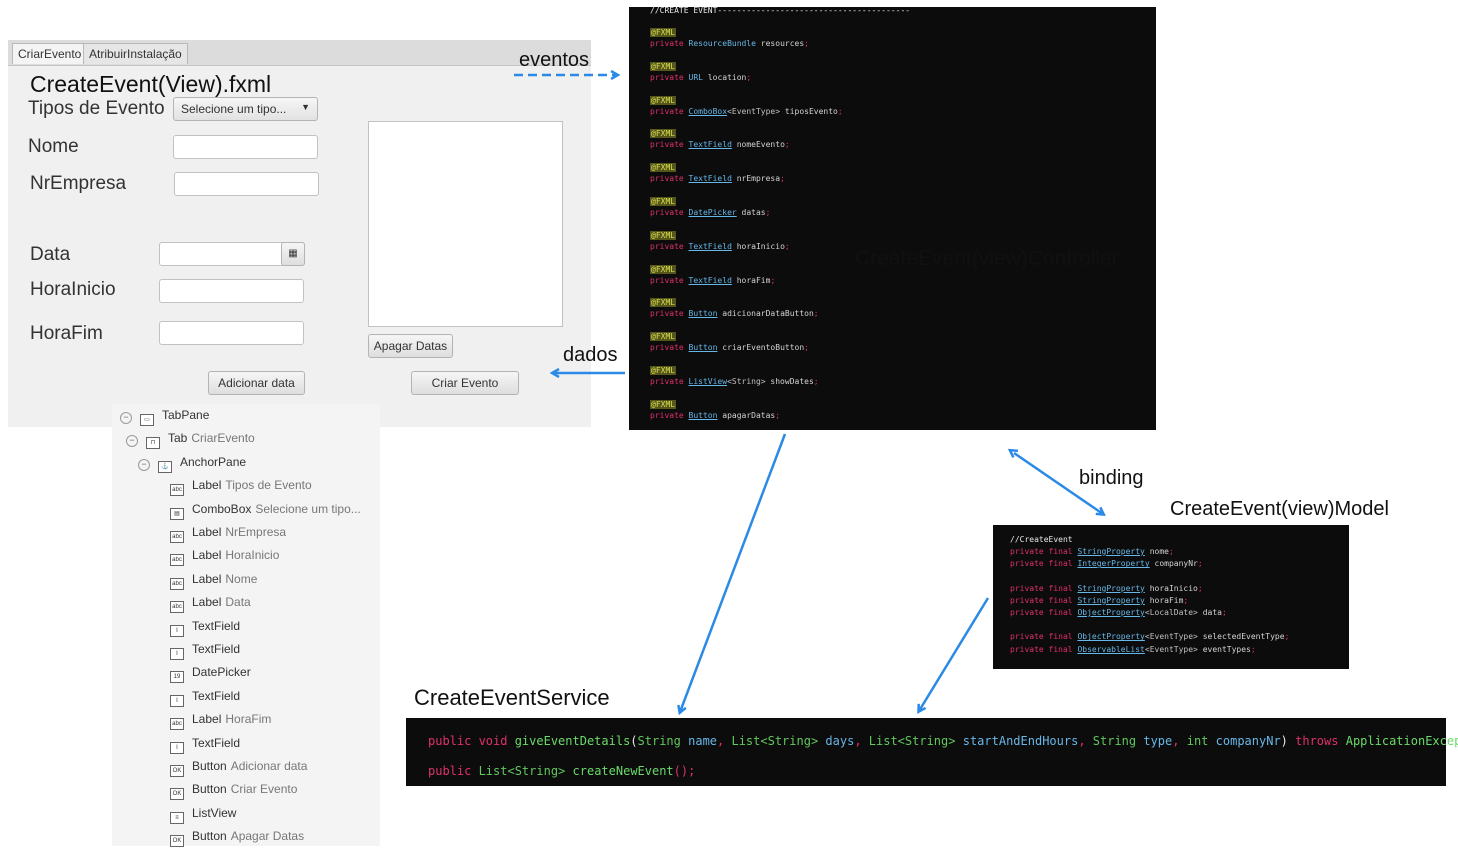  I want to click on model-to-service-arrow, so click(954, 654).